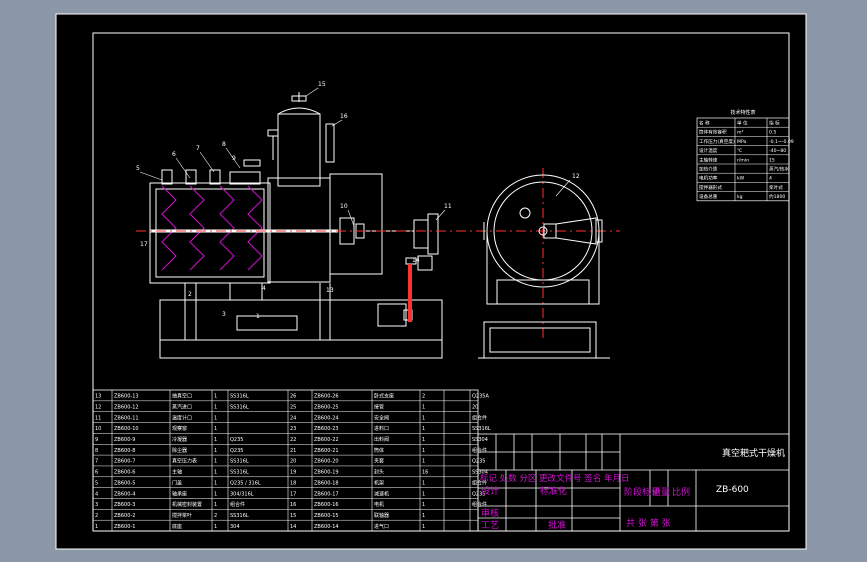  I want to click on bom-cell: 封头, so click(379, 472).